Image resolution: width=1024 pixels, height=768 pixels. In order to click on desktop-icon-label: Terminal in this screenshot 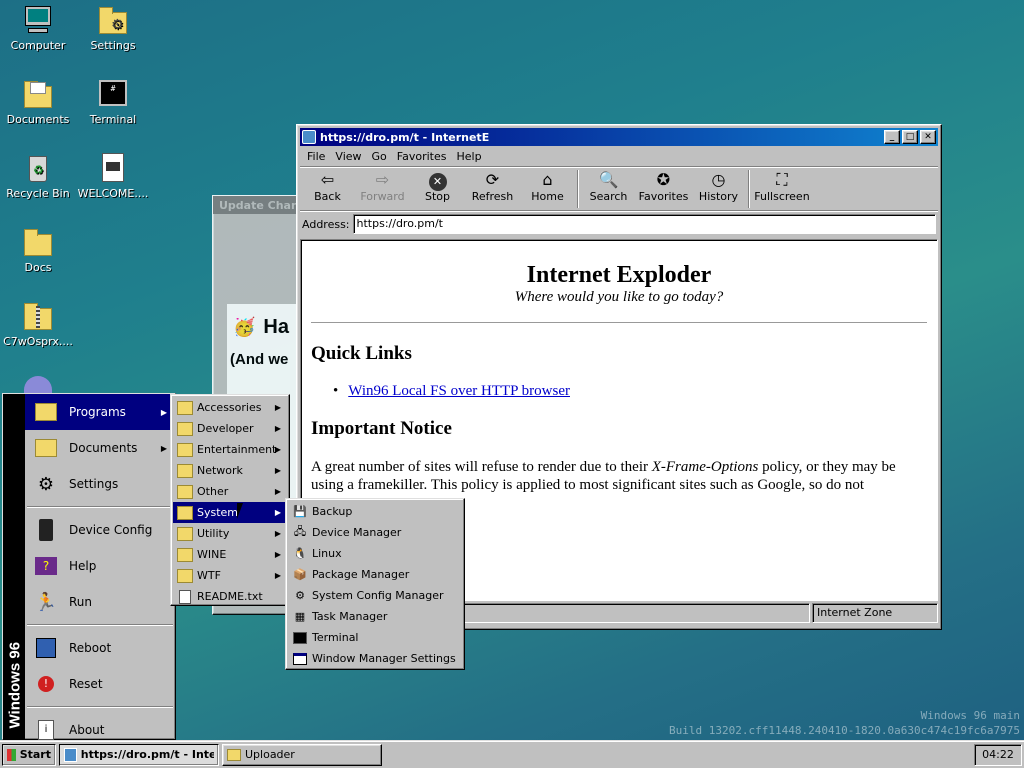, I will do `click(113, 119)`.